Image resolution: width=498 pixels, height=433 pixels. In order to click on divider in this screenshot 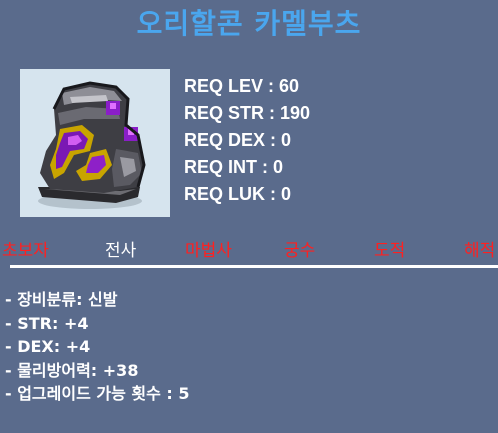, I will do `click(254, 266)`.